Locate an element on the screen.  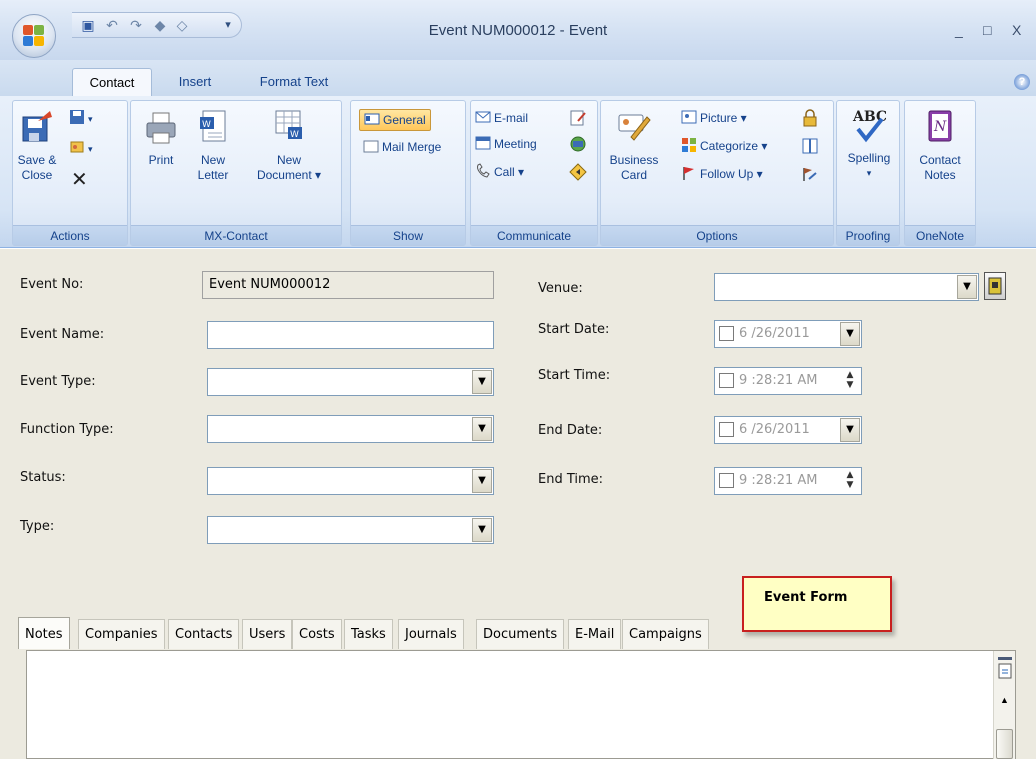
tab-contacts: Contacts is located at coordinates (204, 634).